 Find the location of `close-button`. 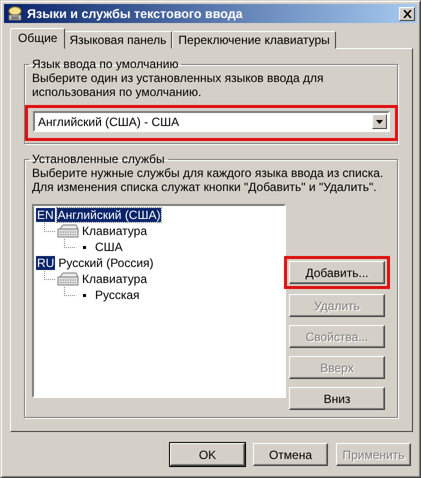

close-button is located at coordinates (407, 13).